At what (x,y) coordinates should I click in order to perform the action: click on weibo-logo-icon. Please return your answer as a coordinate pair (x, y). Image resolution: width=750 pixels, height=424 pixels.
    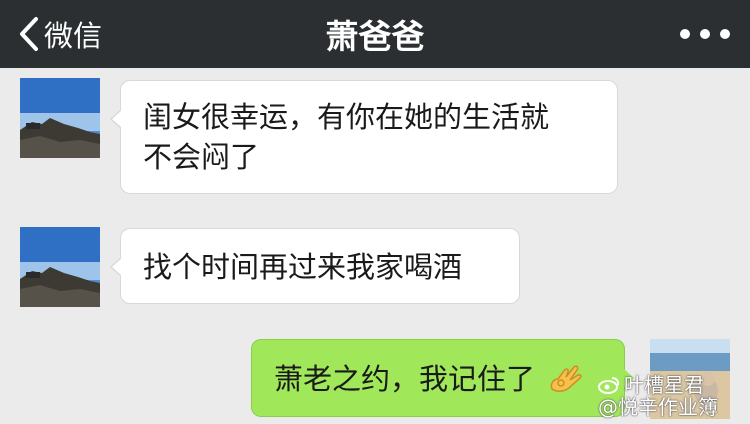
    Looking at the image, I should click on (609, 385).